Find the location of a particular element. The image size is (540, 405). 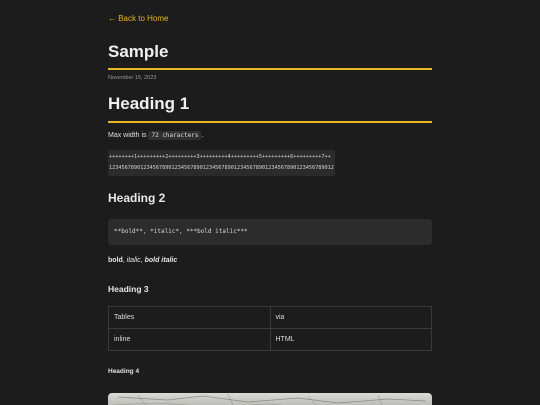

table-cell: inline is located at coordinates (189, 339).